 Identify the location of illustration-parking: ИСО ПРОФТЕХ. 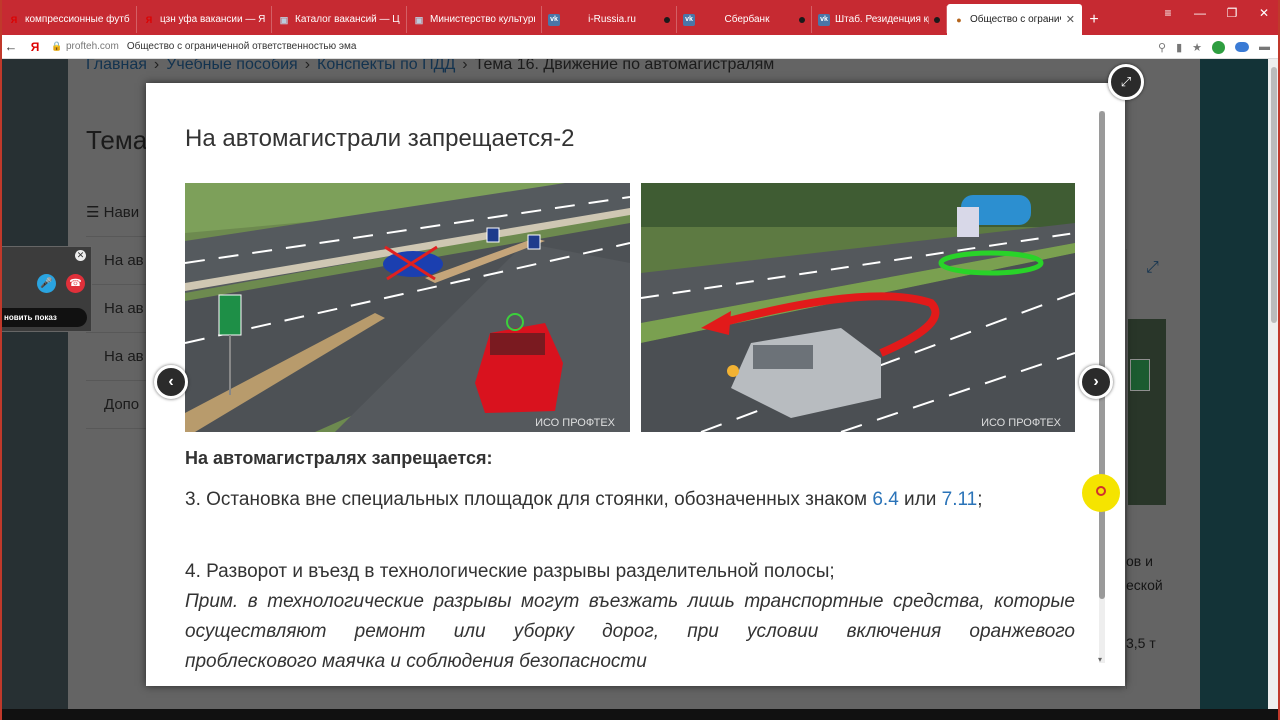
(407, 307).